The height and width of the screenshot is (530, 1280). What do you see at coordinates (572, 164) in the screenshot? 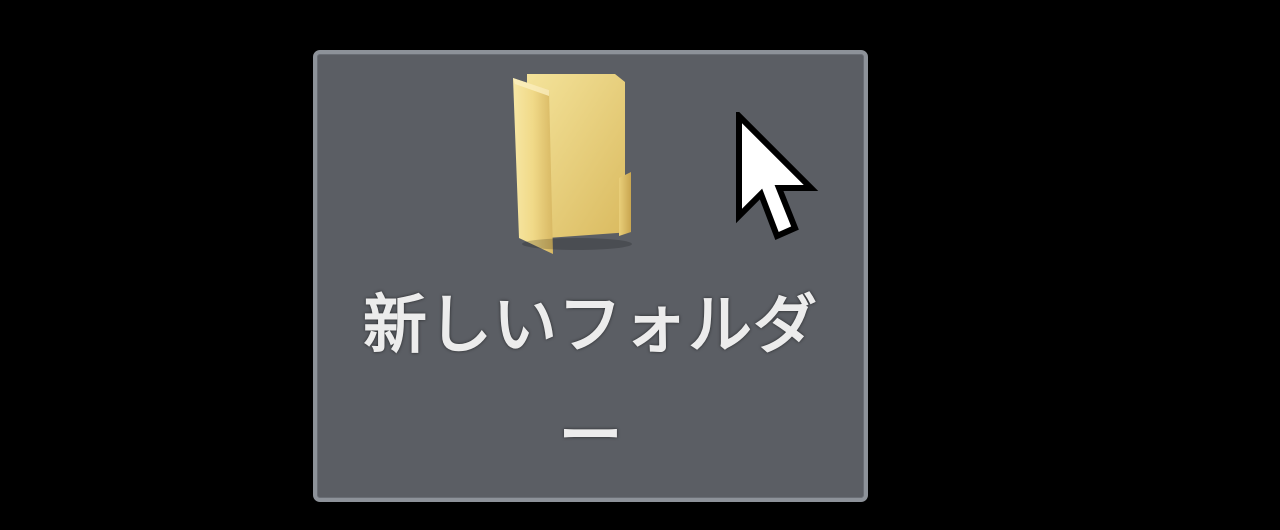
I see `folder-icon` at bounding box center [572, 164].